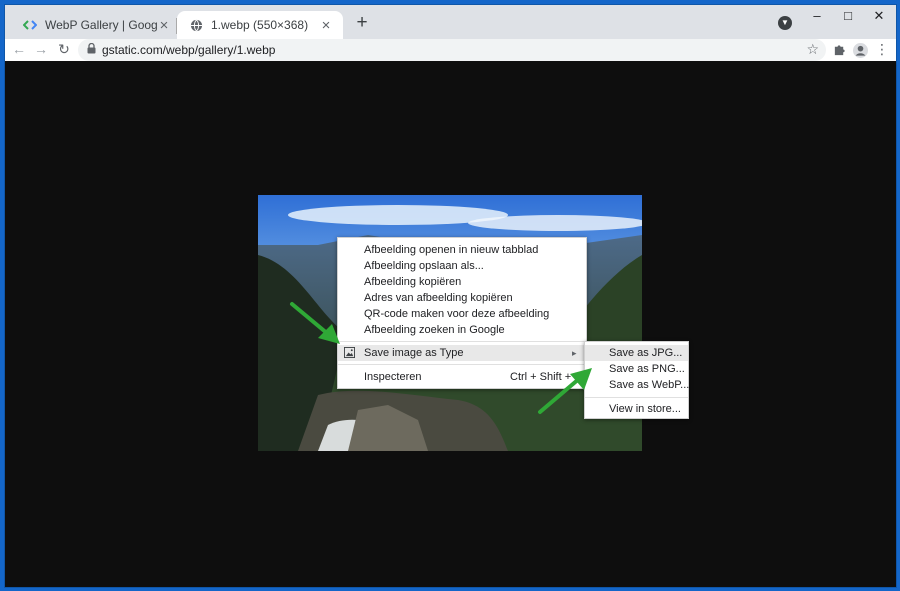  I want to click on submenu-arrow-icon: ▸, so click(574, 353).